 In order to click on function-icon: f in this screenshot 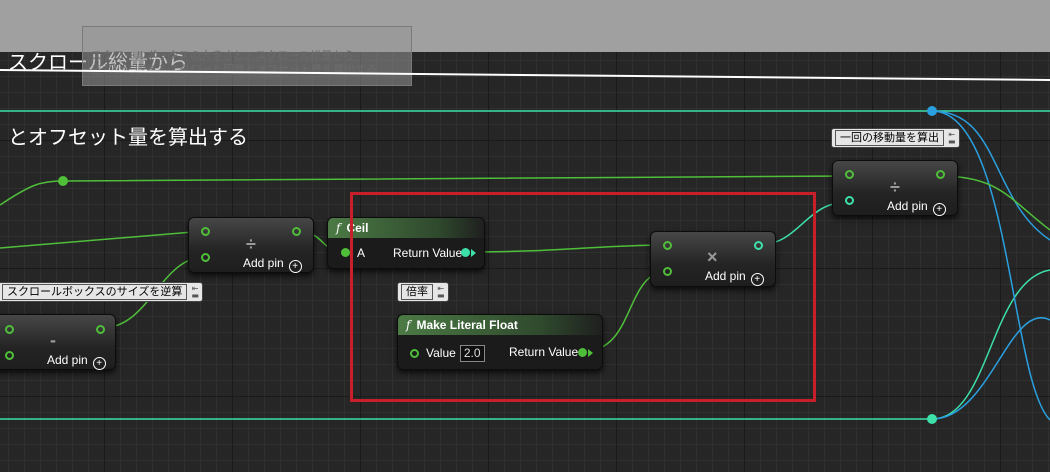, I will do `click(338, 228)`.